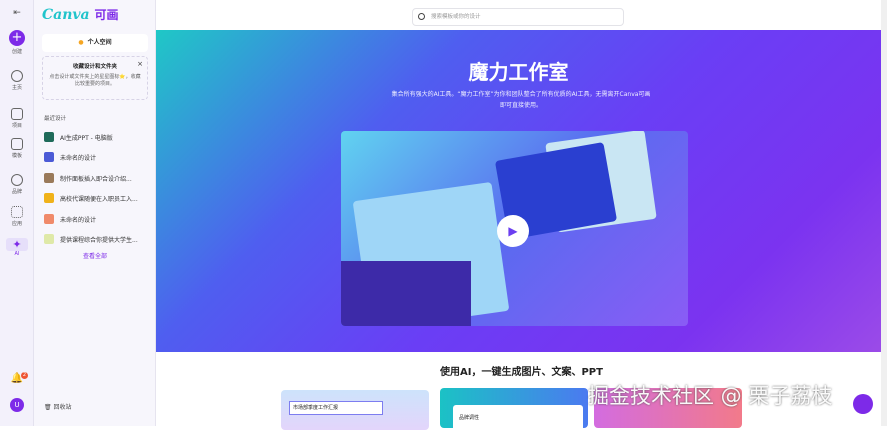 The width and height of the screenshot is (887, 435). What do you see at coordinates (66, 15) in the screenshot?
I see `logo-text: Canva` at bounding box center [66, 15].